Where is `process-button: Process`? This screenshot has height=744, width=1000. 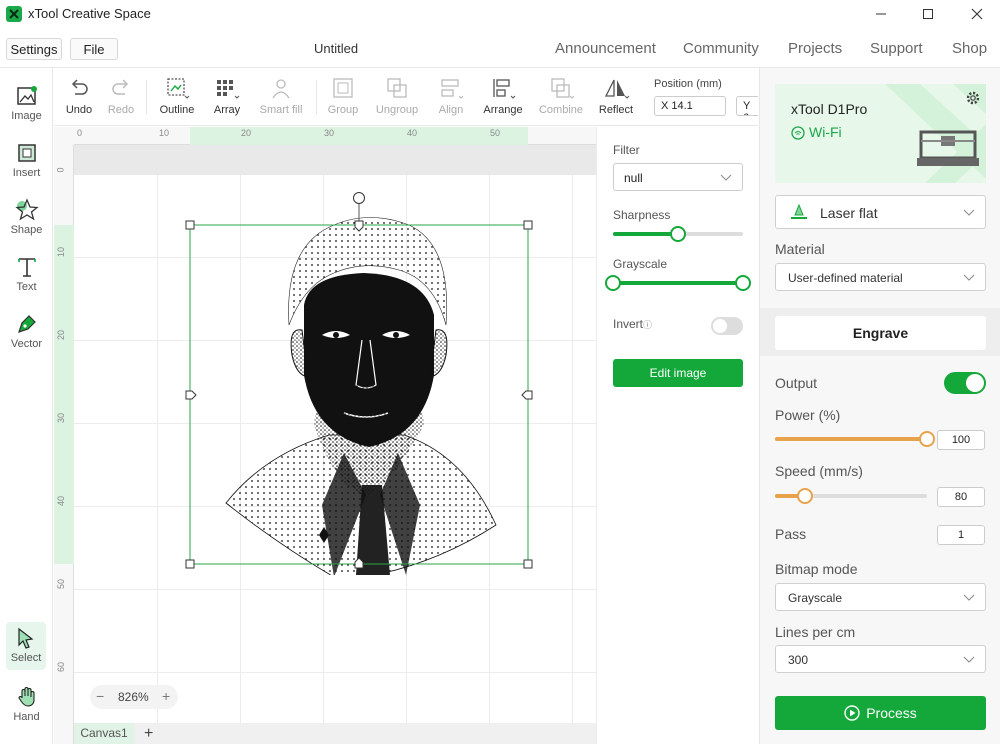
process-button: Process is located at coordinates (880, 713).